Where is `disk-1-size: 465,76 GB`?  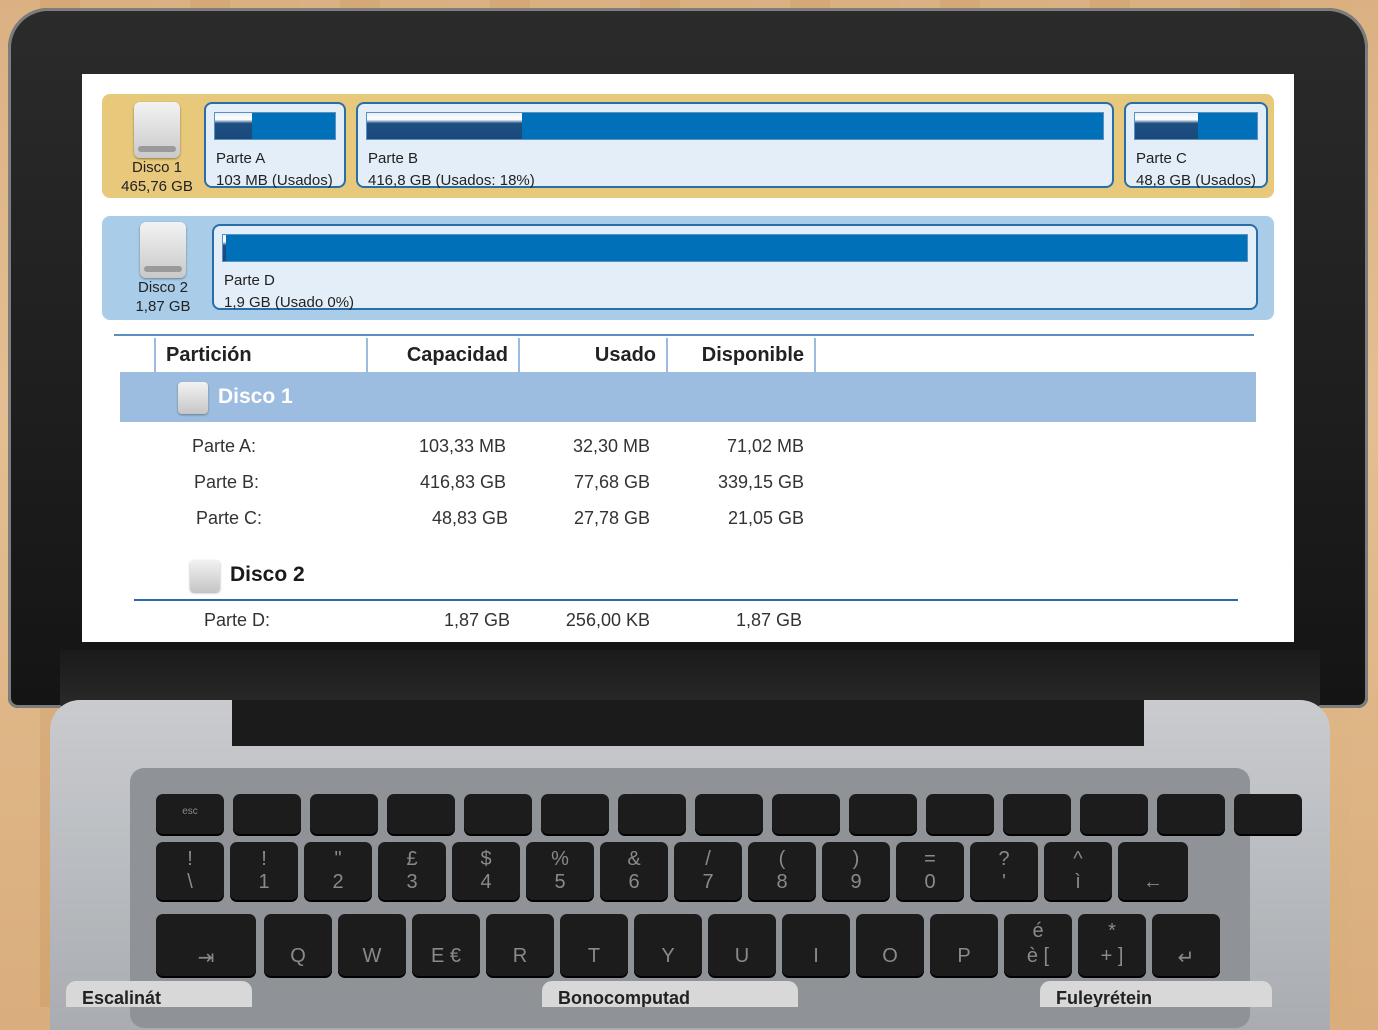 disk-1-size: 465,76 GB is located at coordinates (157, 186).